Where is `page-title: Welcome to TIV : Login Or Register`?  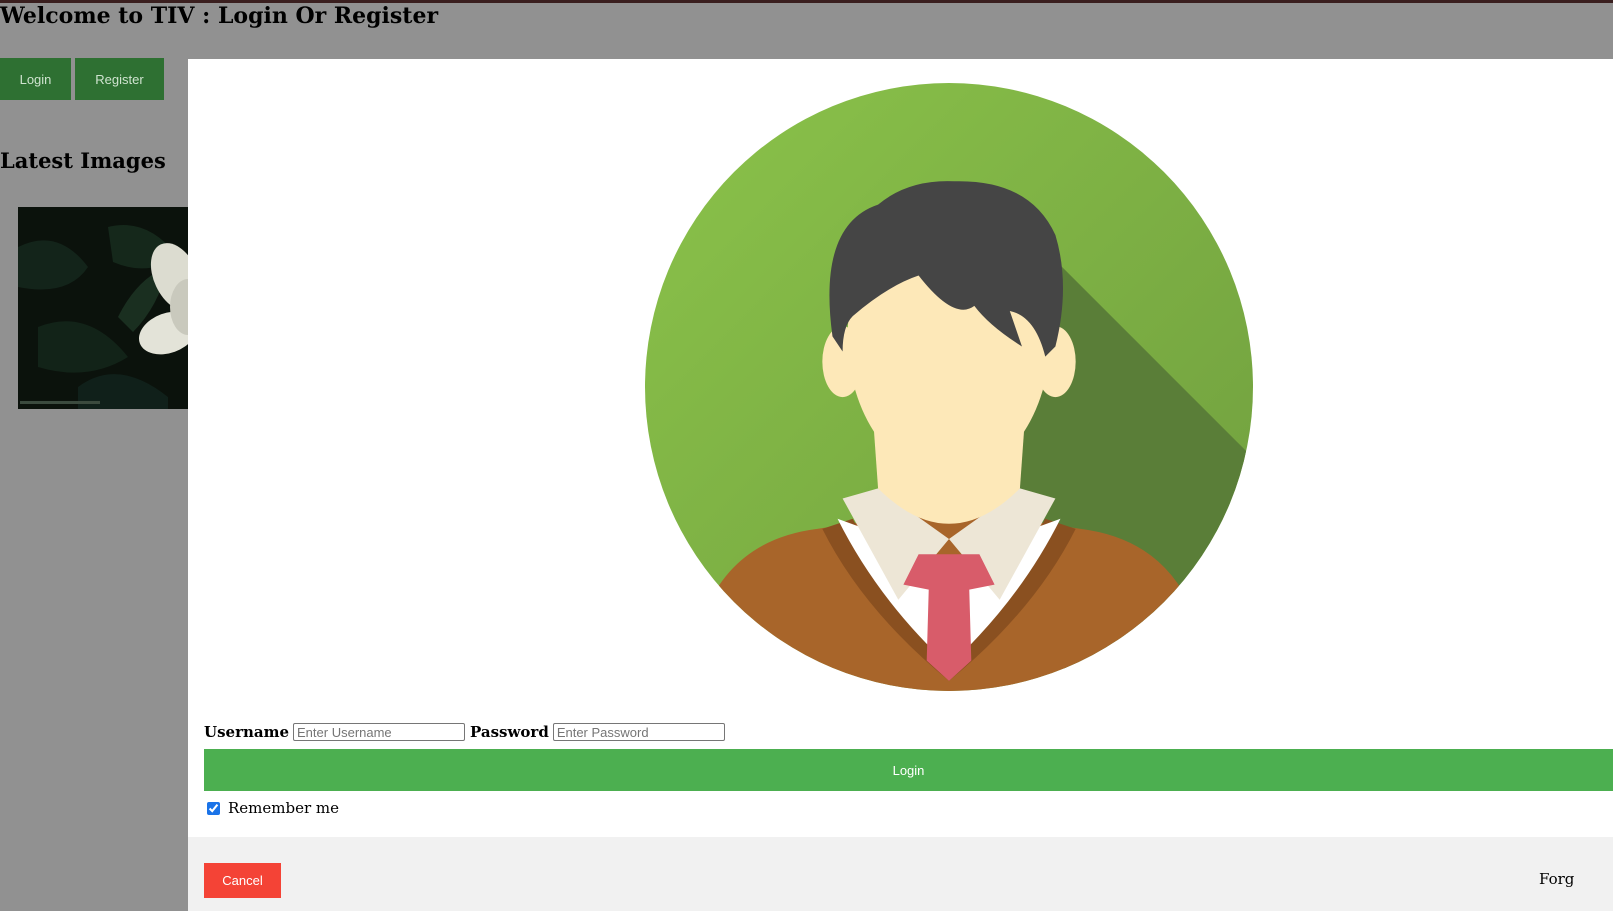
page-title: Welcome to TIV : Login Or Register is located at coordinates (219, 16).